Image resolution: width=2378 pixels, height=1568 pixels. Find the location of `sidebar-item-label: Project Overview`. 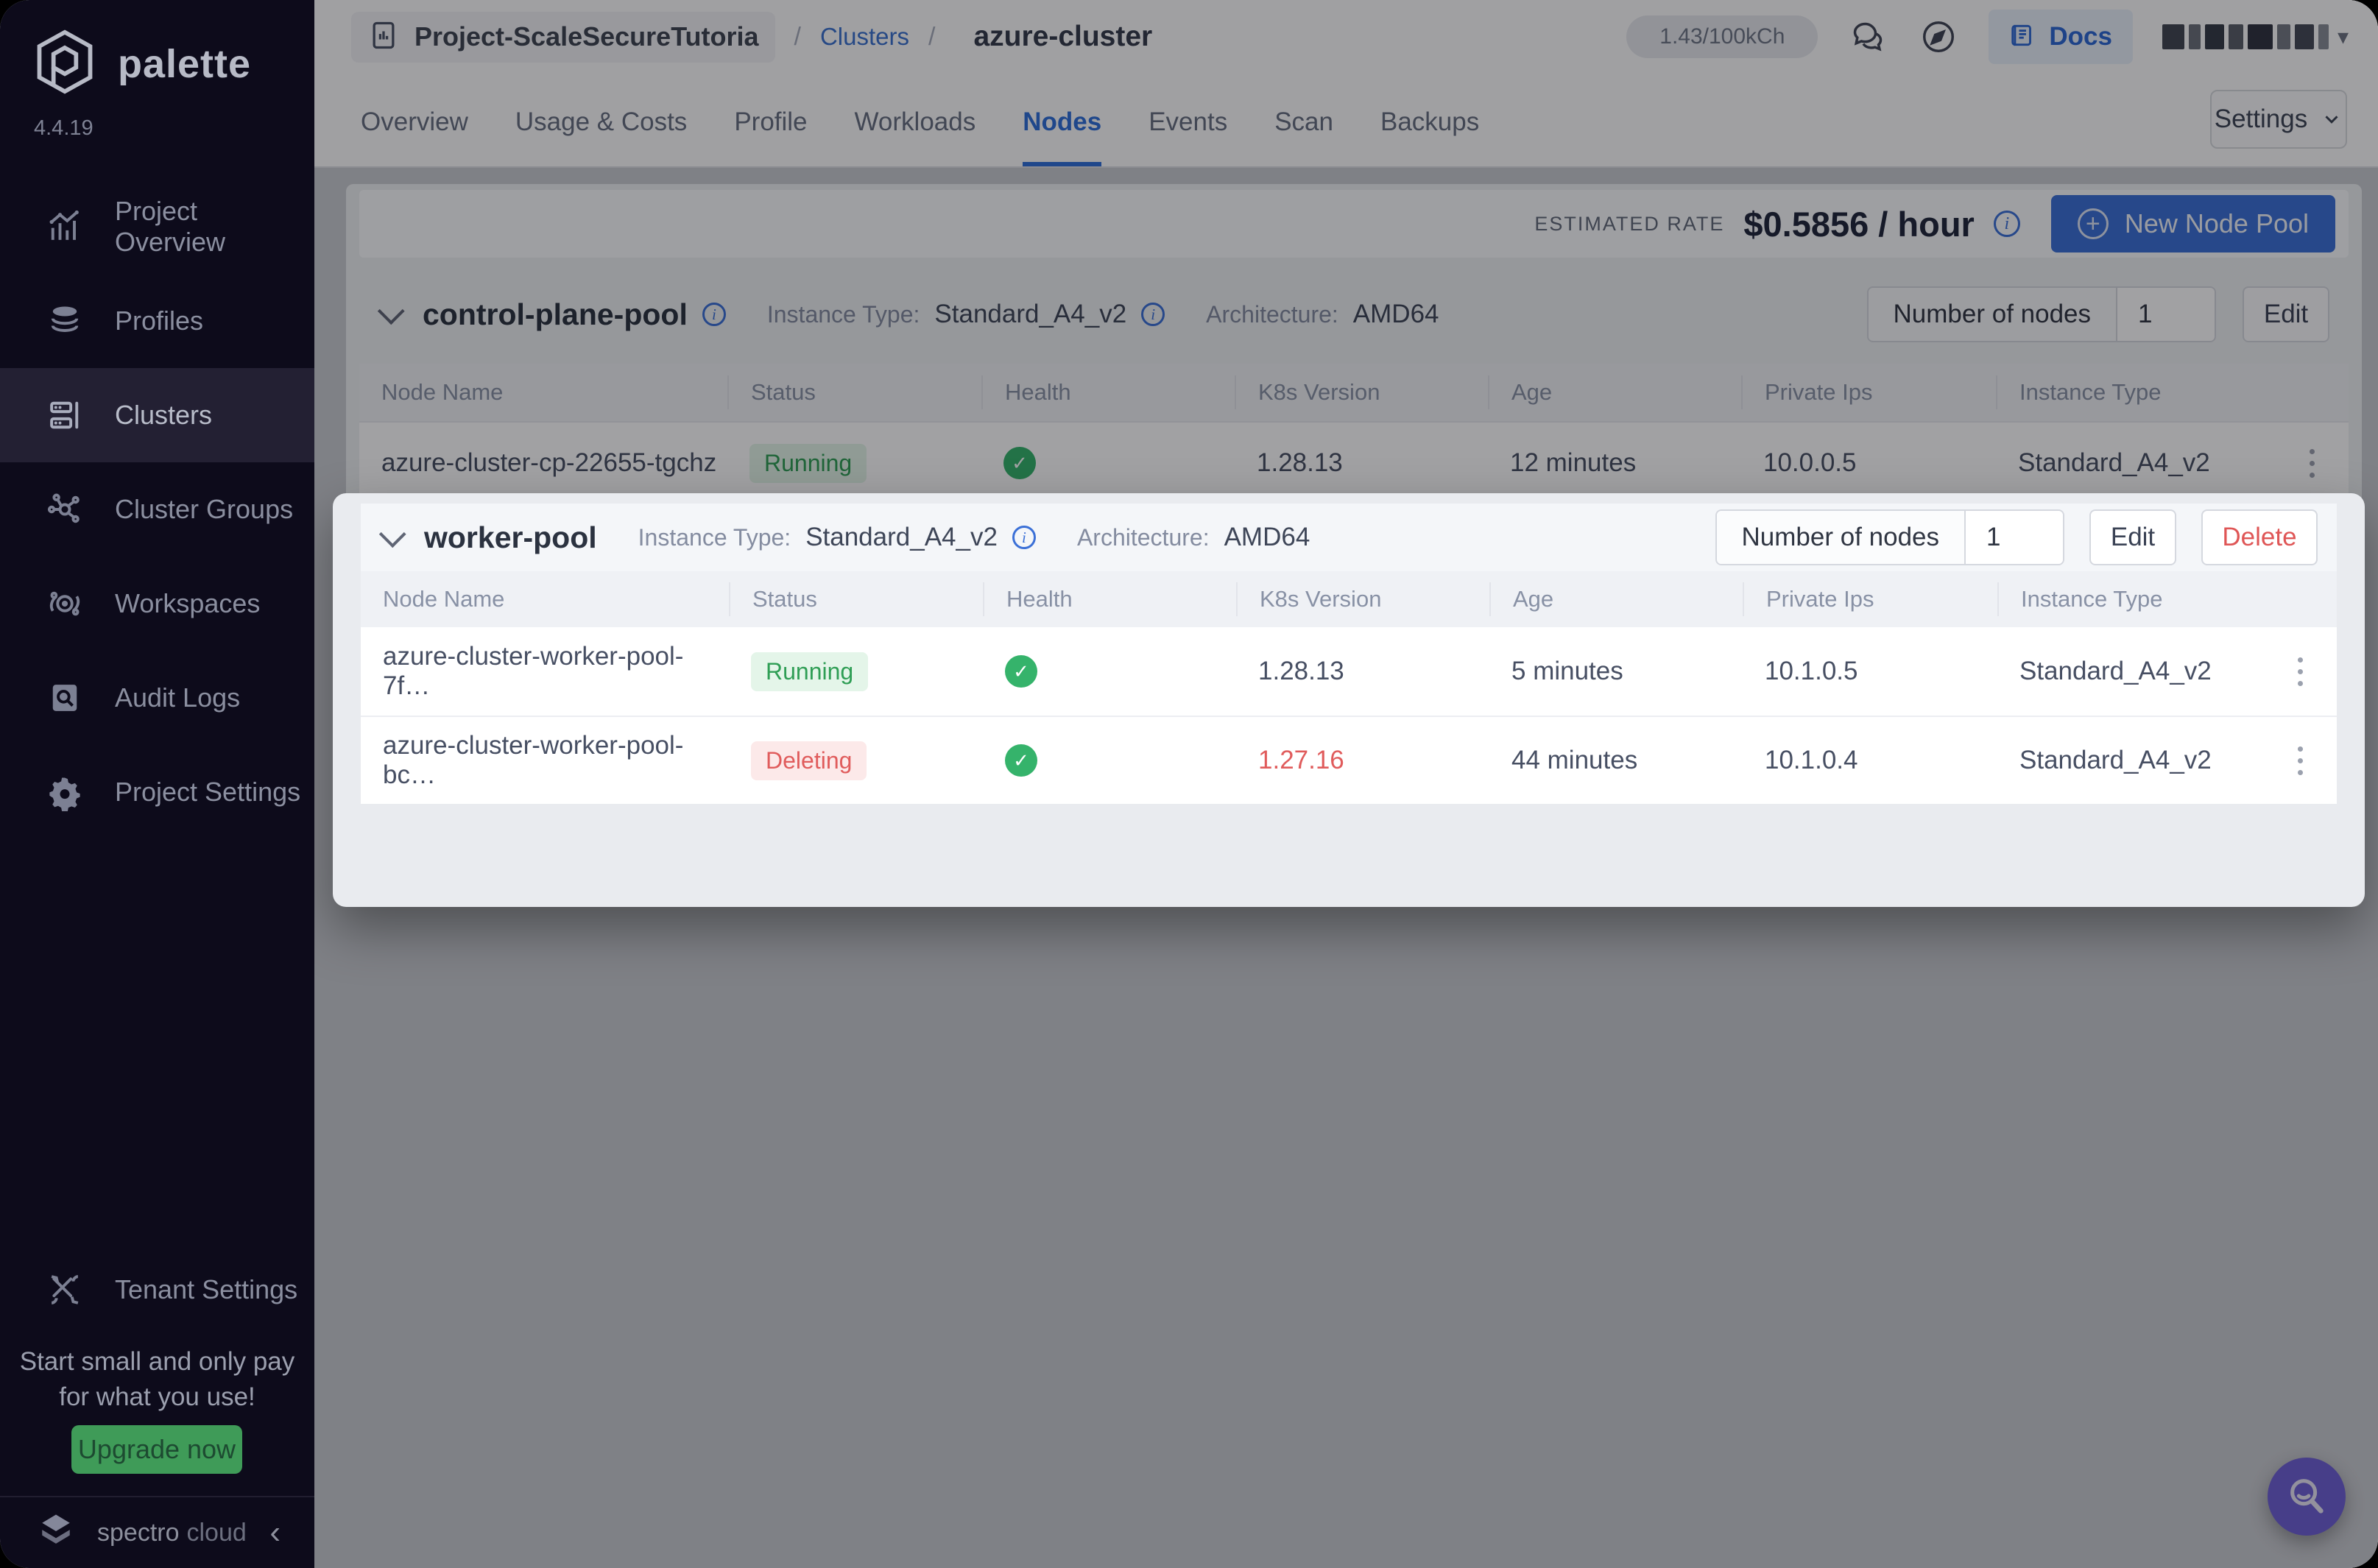

sidebar-item-label: Project Overview is located at coordinates (170, 226).